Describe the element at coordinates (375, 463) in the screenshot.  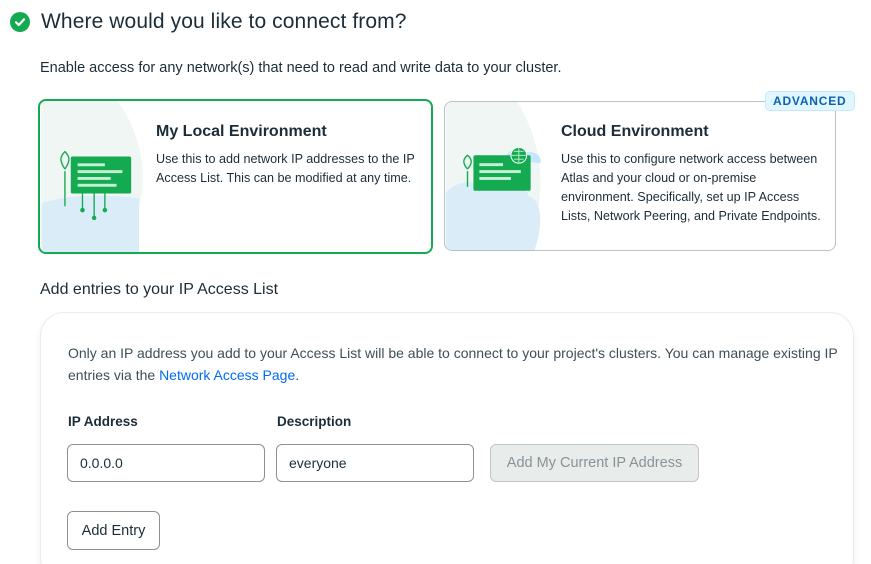
I see `description-input` at that location.